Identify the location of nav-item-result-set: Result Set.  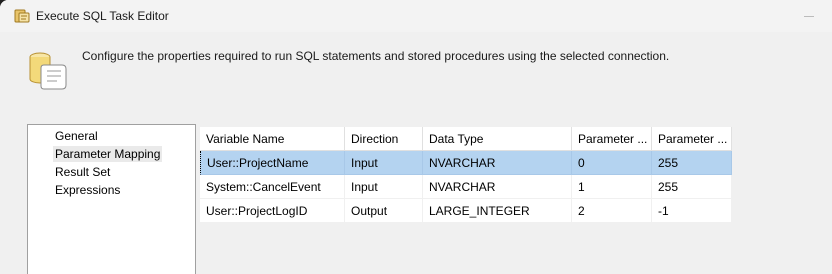
(82, 172).